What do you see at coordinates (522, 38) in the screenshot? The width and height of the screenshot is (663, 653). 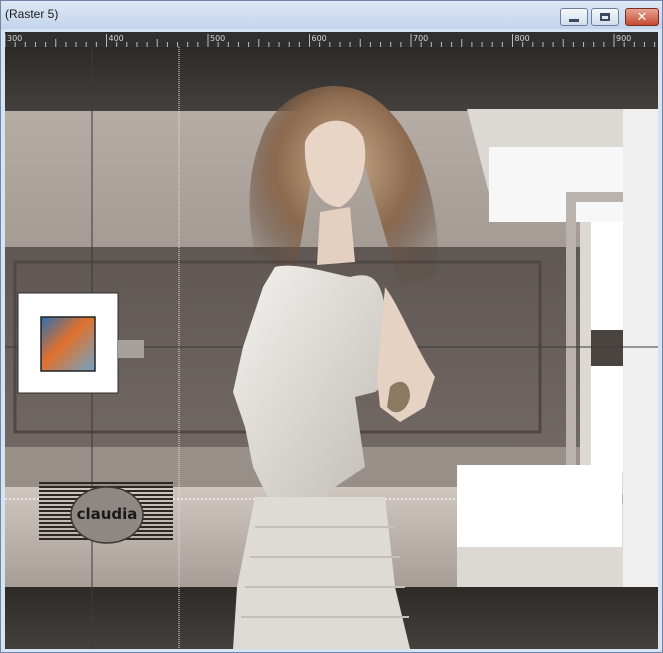 I see `ruler-label: 800` at bounding box center [522, 38].